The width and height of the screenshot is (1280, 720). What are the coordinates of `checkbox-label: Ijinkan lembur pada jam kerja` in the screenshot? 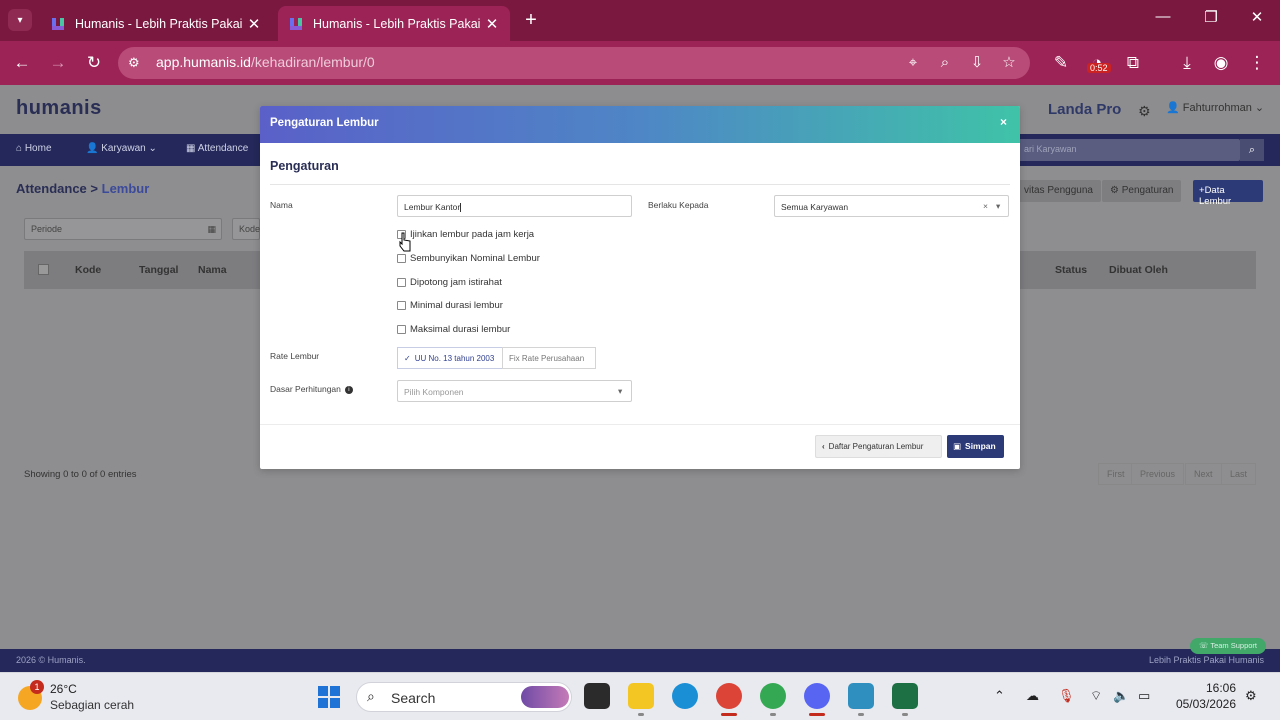 It's located at (472, 234).